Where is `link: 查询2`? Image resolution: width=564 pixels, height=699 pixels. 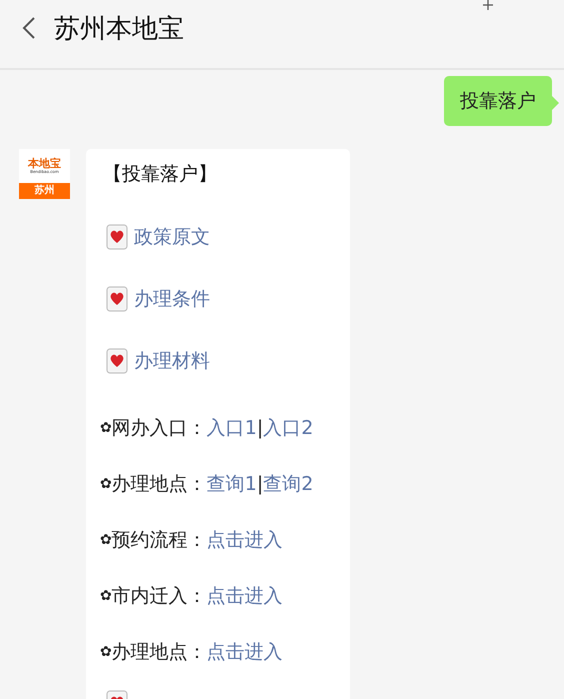
link: 查询2 is located at coordinates (288, 484).